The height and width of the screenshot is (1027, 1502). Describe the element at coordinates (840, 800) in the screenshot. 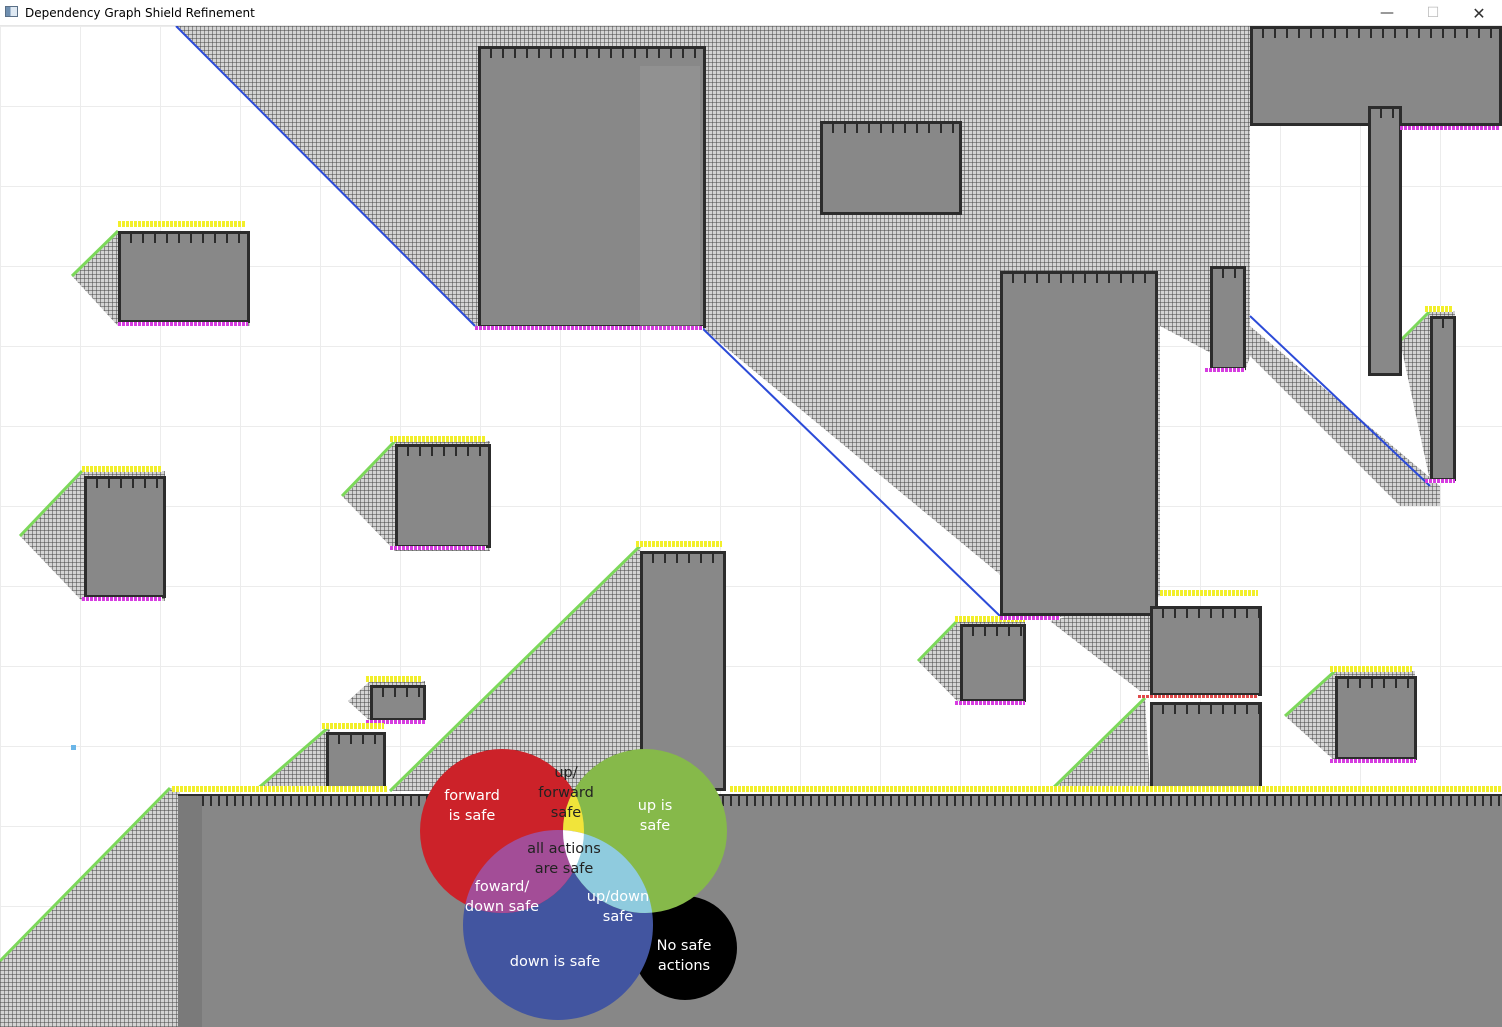

I see `ground-edge` at that location.